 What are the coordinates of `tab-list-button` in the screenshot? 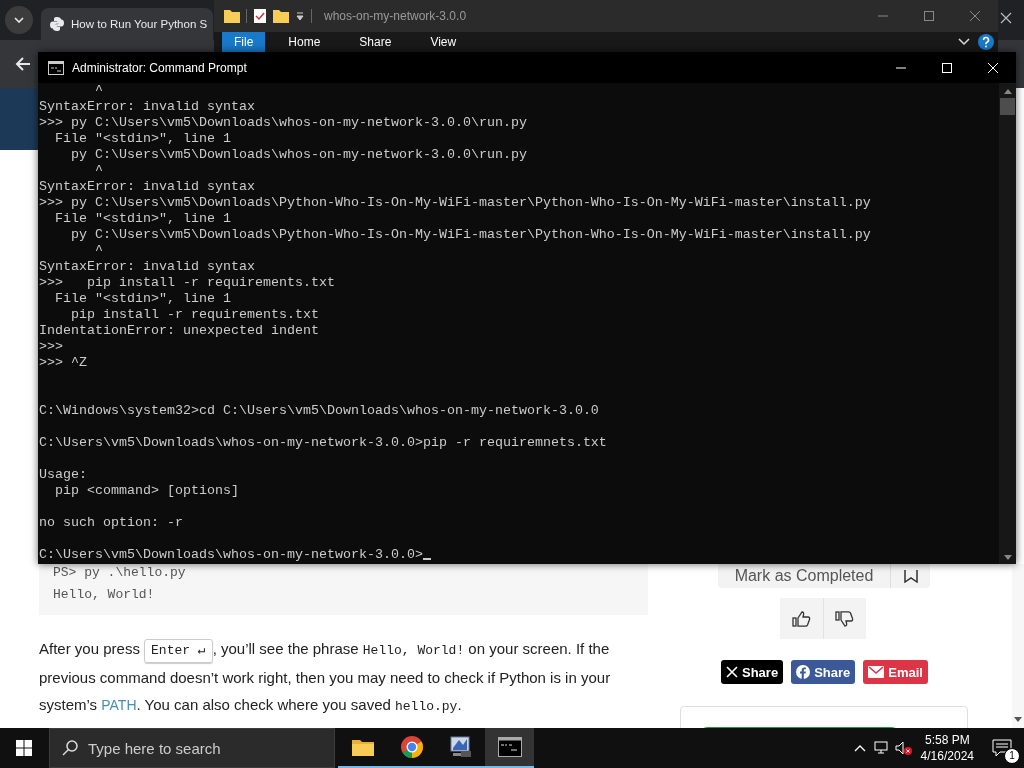 It's located at (19, 20).